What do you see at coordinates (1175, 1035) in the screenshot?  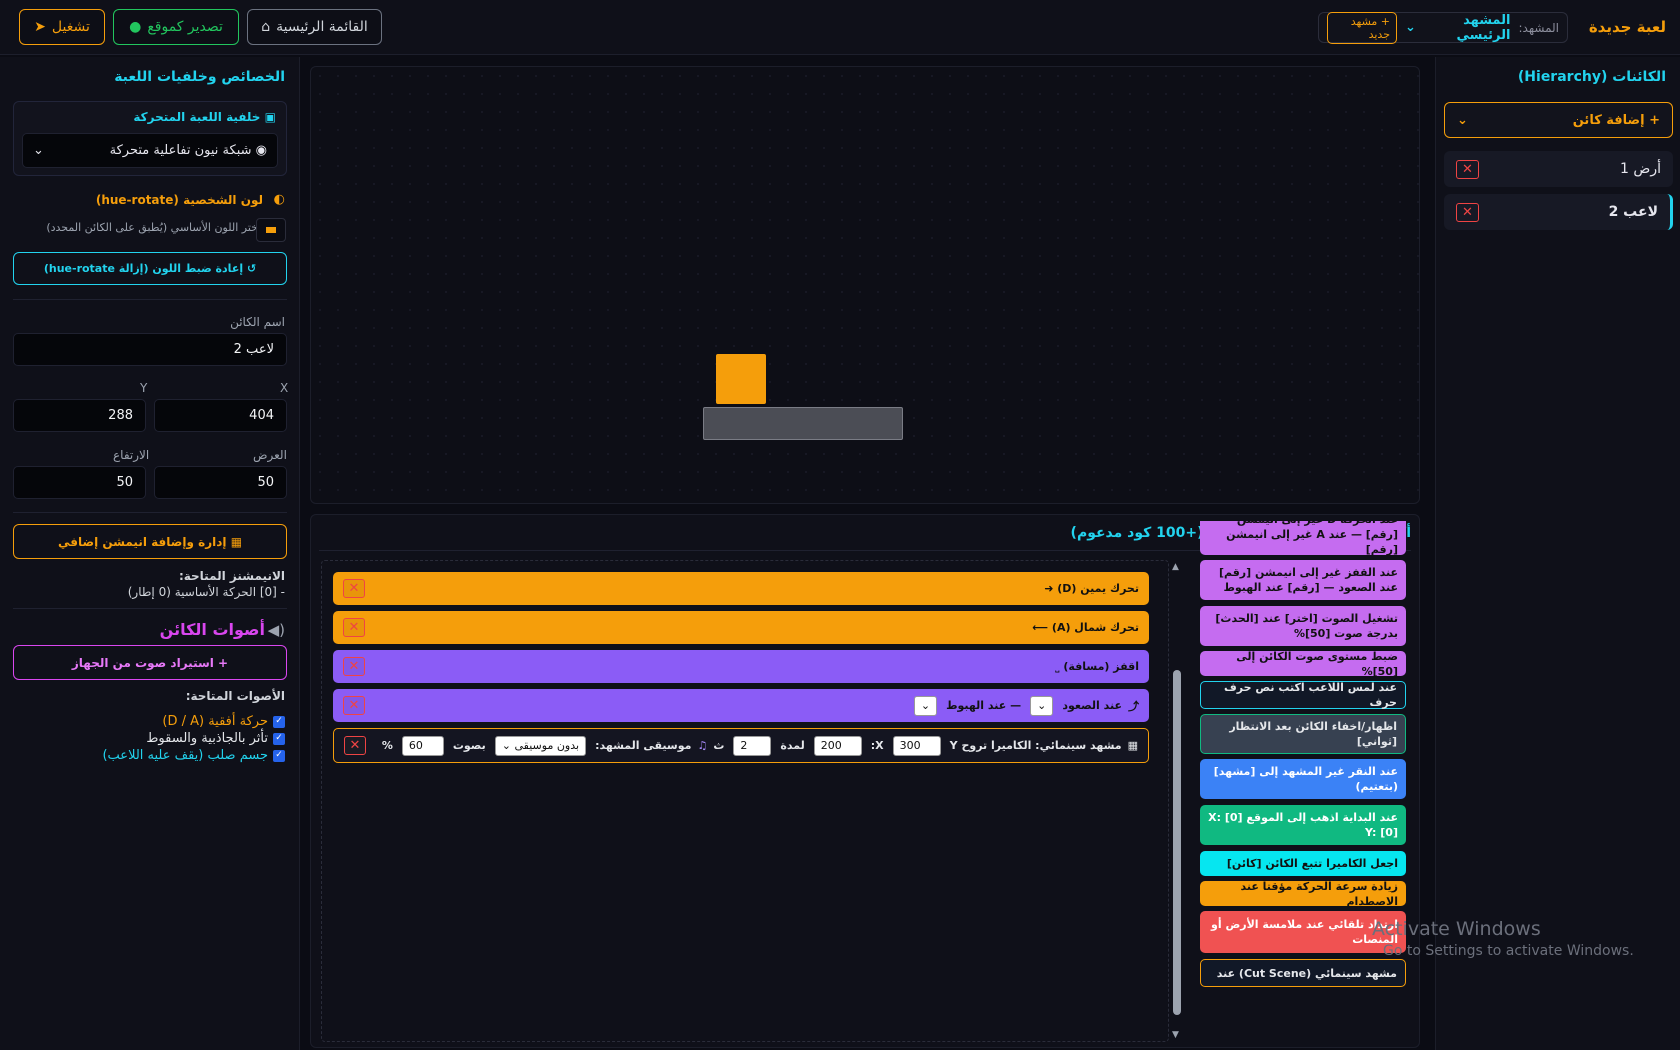 I see `scroll-down-icon: ▼` at bounding box center [1175, 1035].